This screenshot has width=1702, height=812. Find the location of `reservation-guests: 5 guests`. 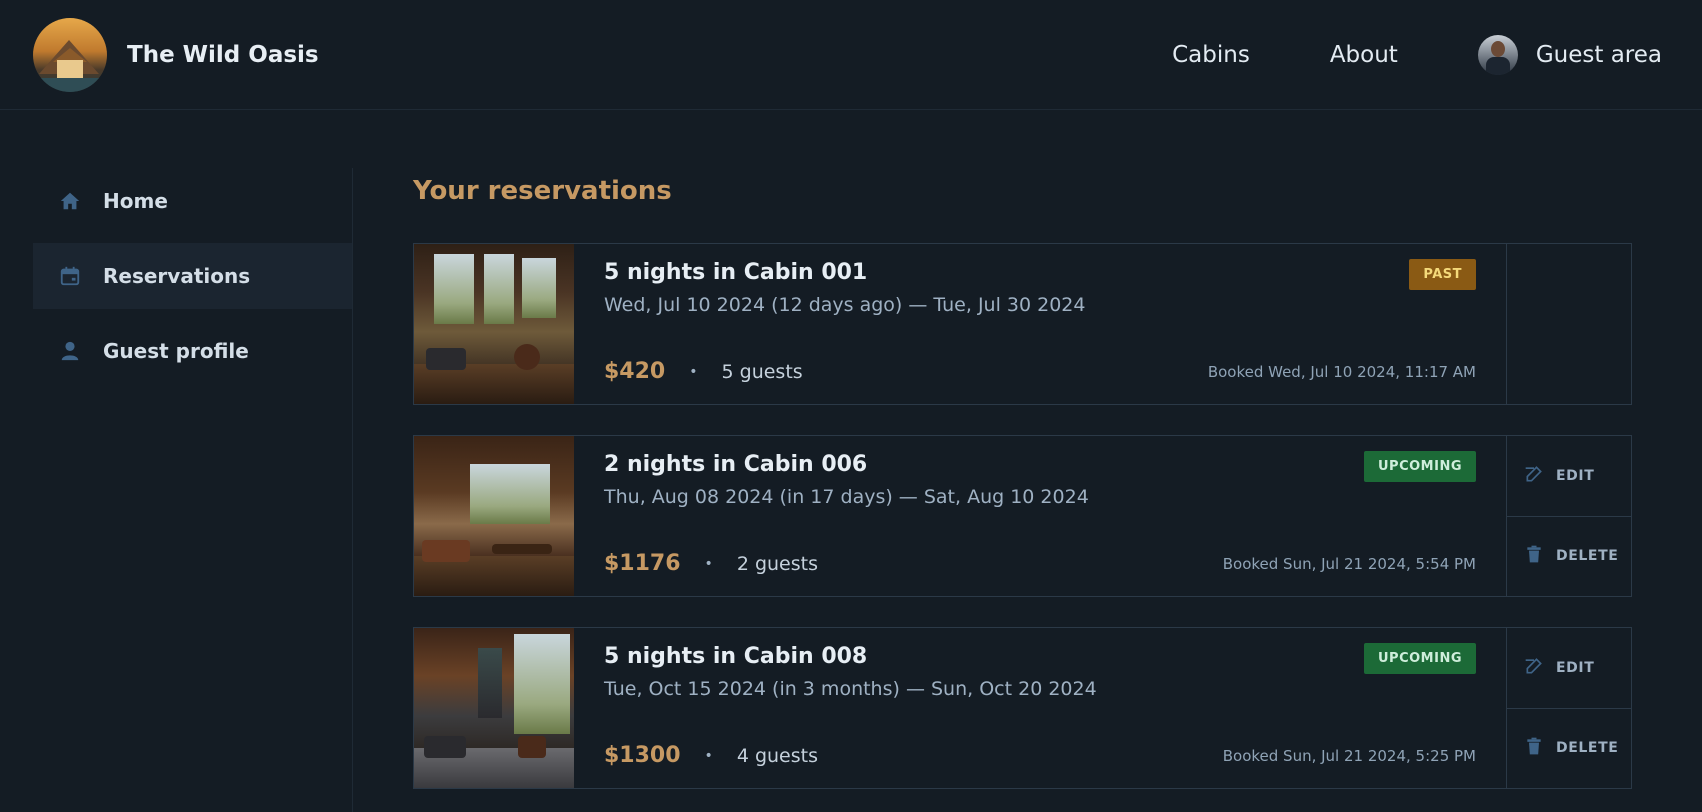

reservation-guests: 5 guests is located at coordinates (762, 371).